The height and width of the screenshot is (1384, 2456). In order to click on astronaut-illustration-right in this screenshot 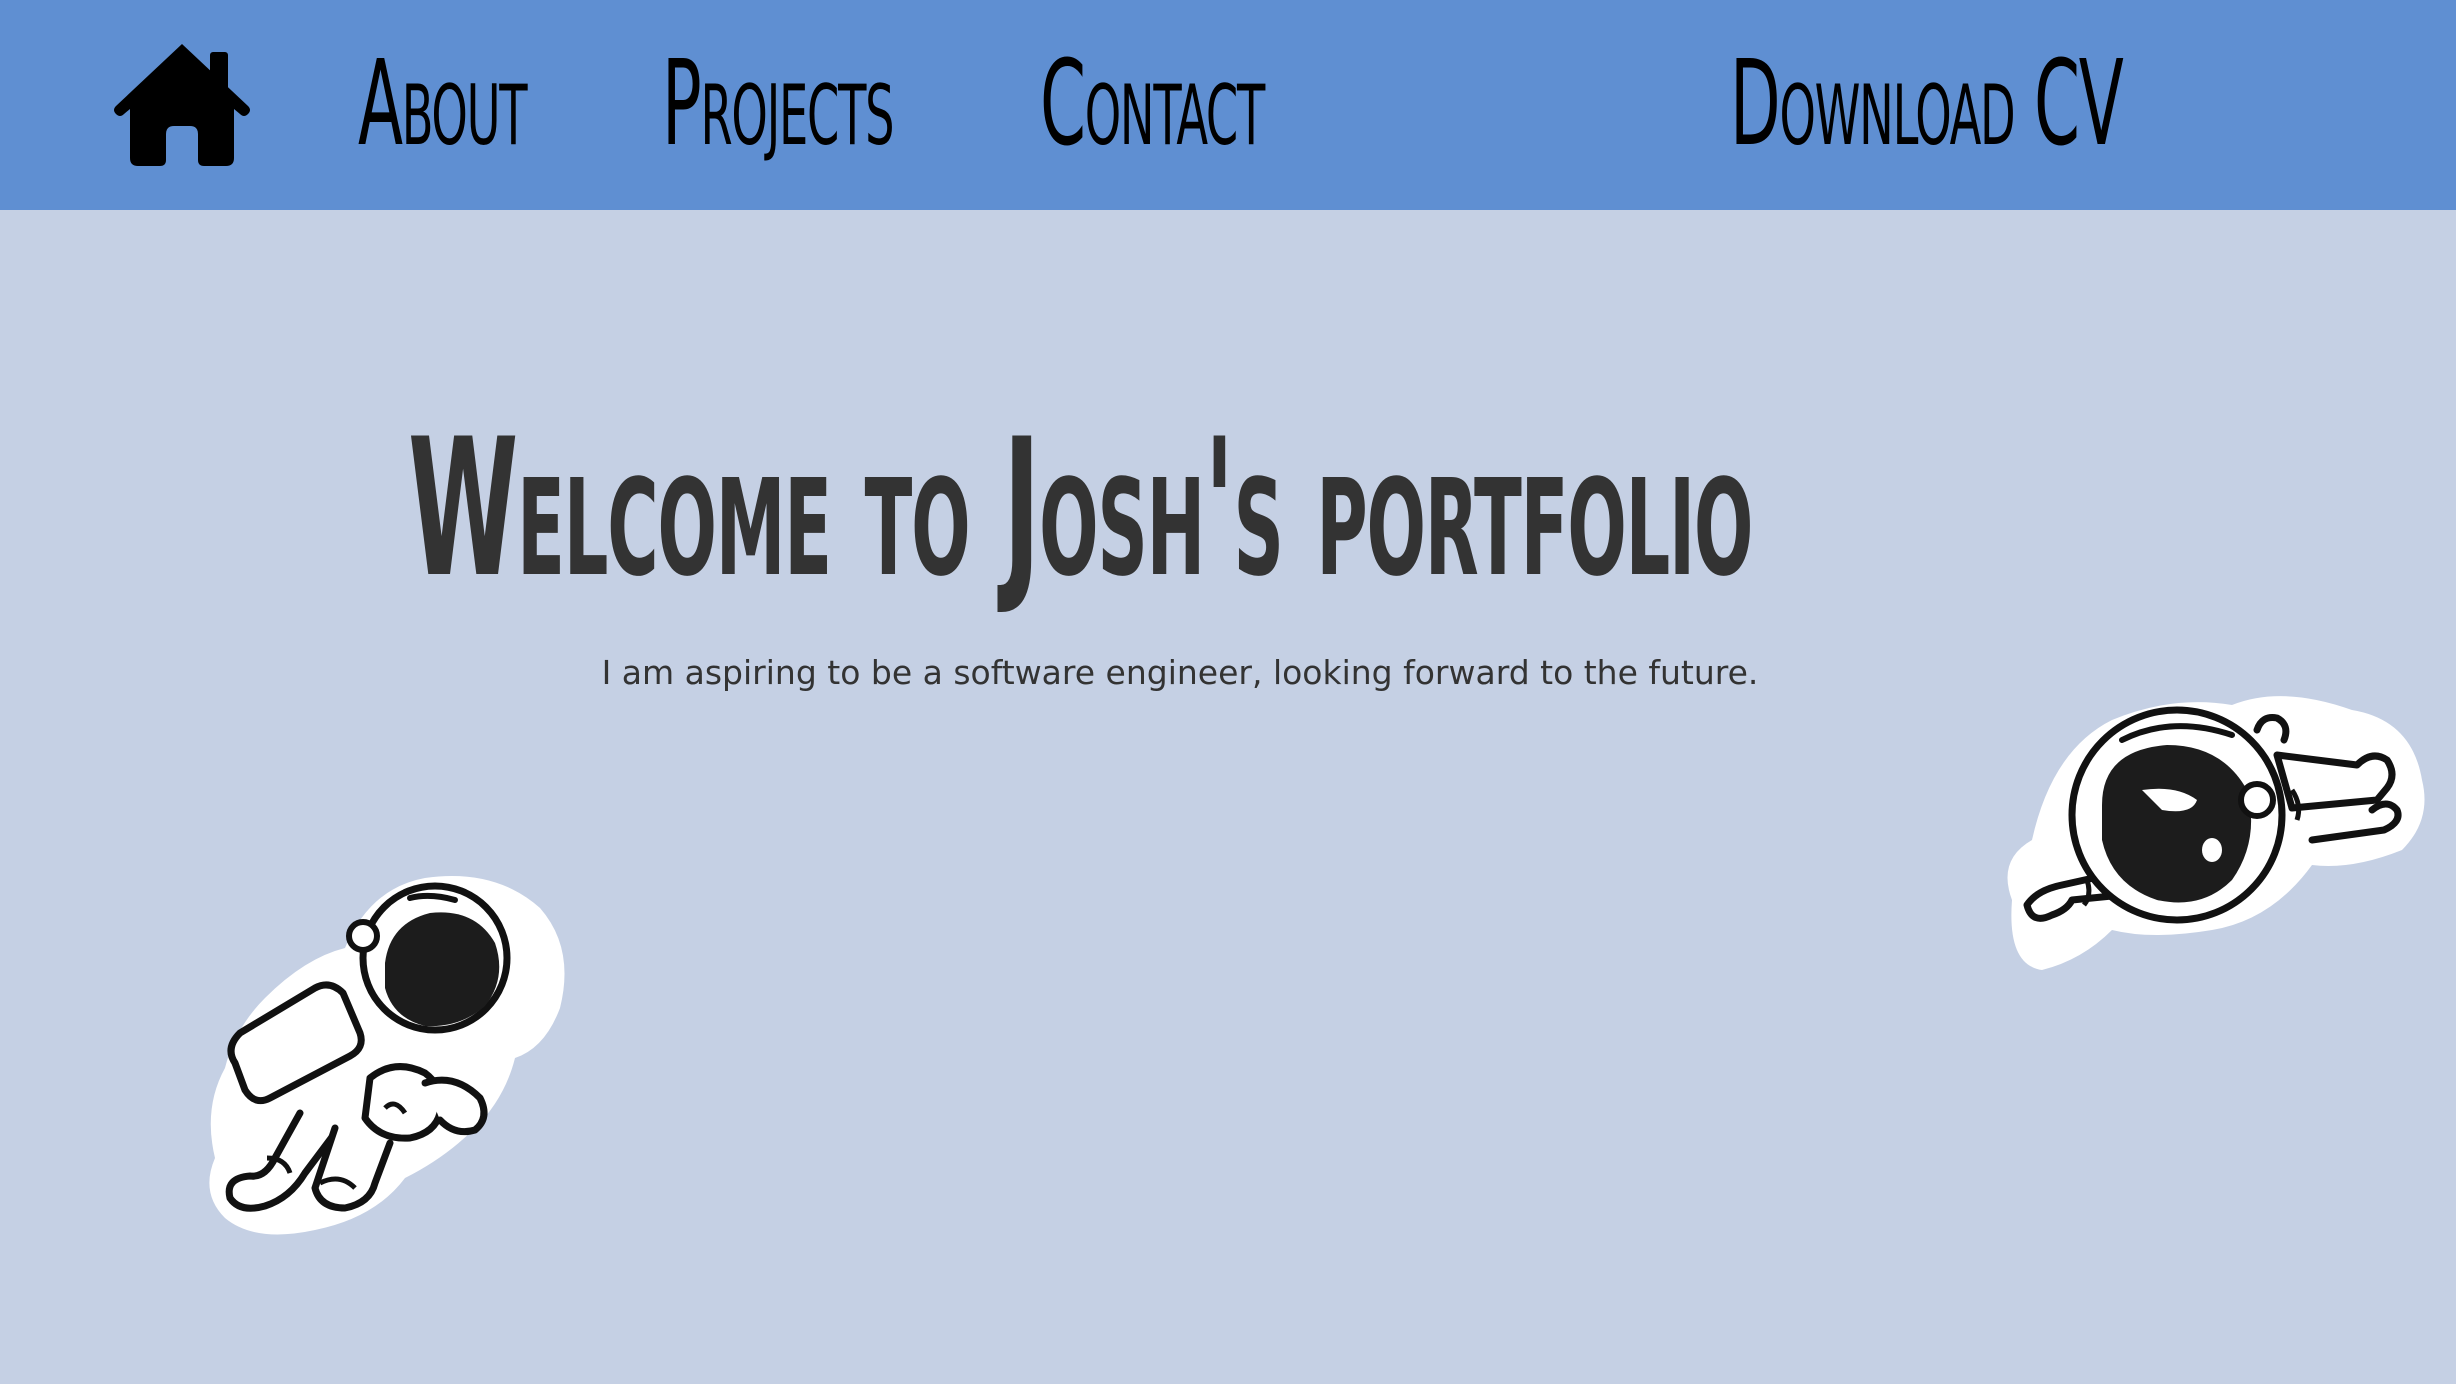, I will do `click(2216, 833)`.